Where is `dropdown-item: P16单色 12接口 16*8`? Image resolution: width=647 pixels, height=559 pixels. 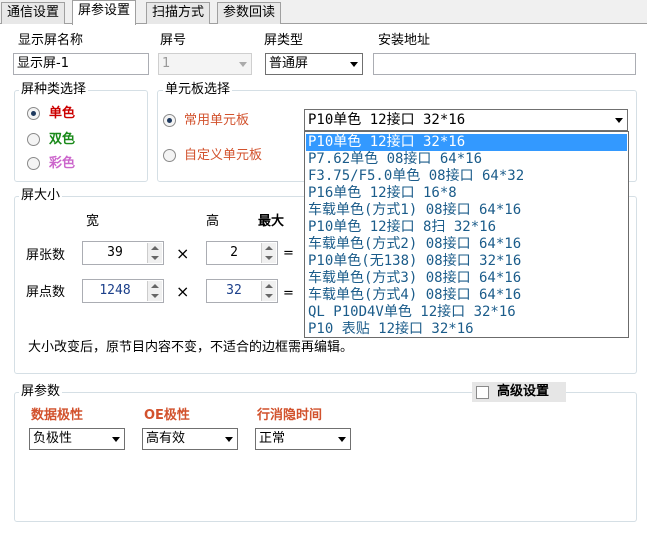
dropdown-item: P16单色 12接口 16*8 is located at coordinates (466, 193).